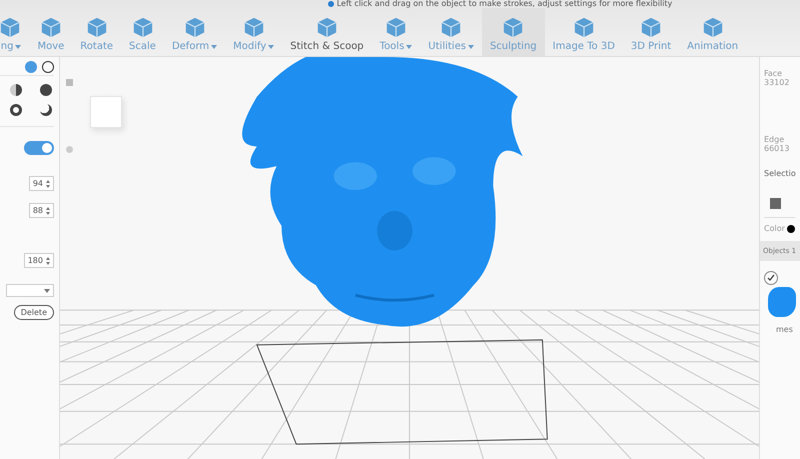 This screenshot has width=800, height=459. I want to click on hint-text: Left click and drag on the object to make strokes, adjust settings for more flexibility, so click(504, 4).